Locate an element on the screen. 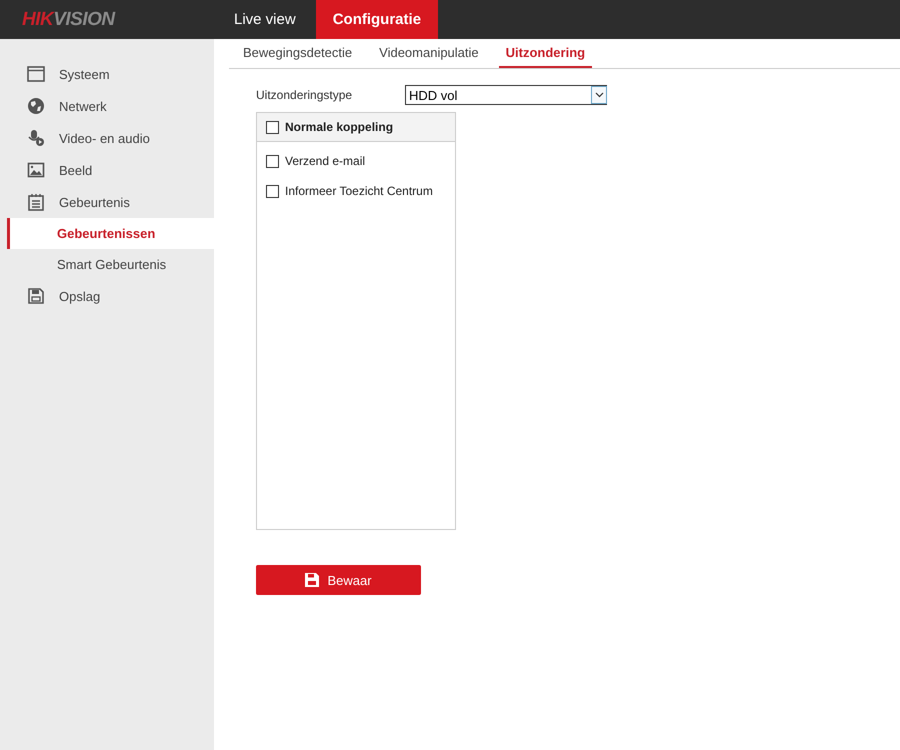  sidebar-item: Systeem is located at coordinates (107, 74).